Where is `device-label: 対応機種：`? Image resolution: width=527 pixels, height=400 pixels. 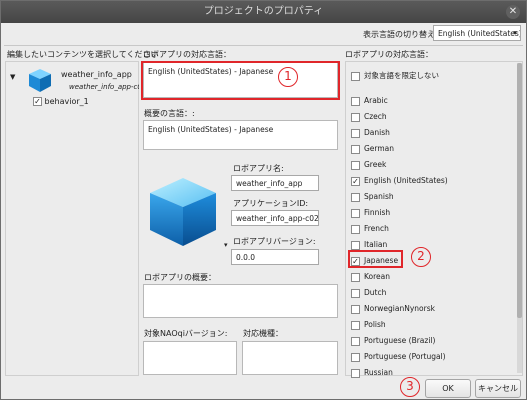
device-label: 対応機種： is located at coordinates (263, 333).